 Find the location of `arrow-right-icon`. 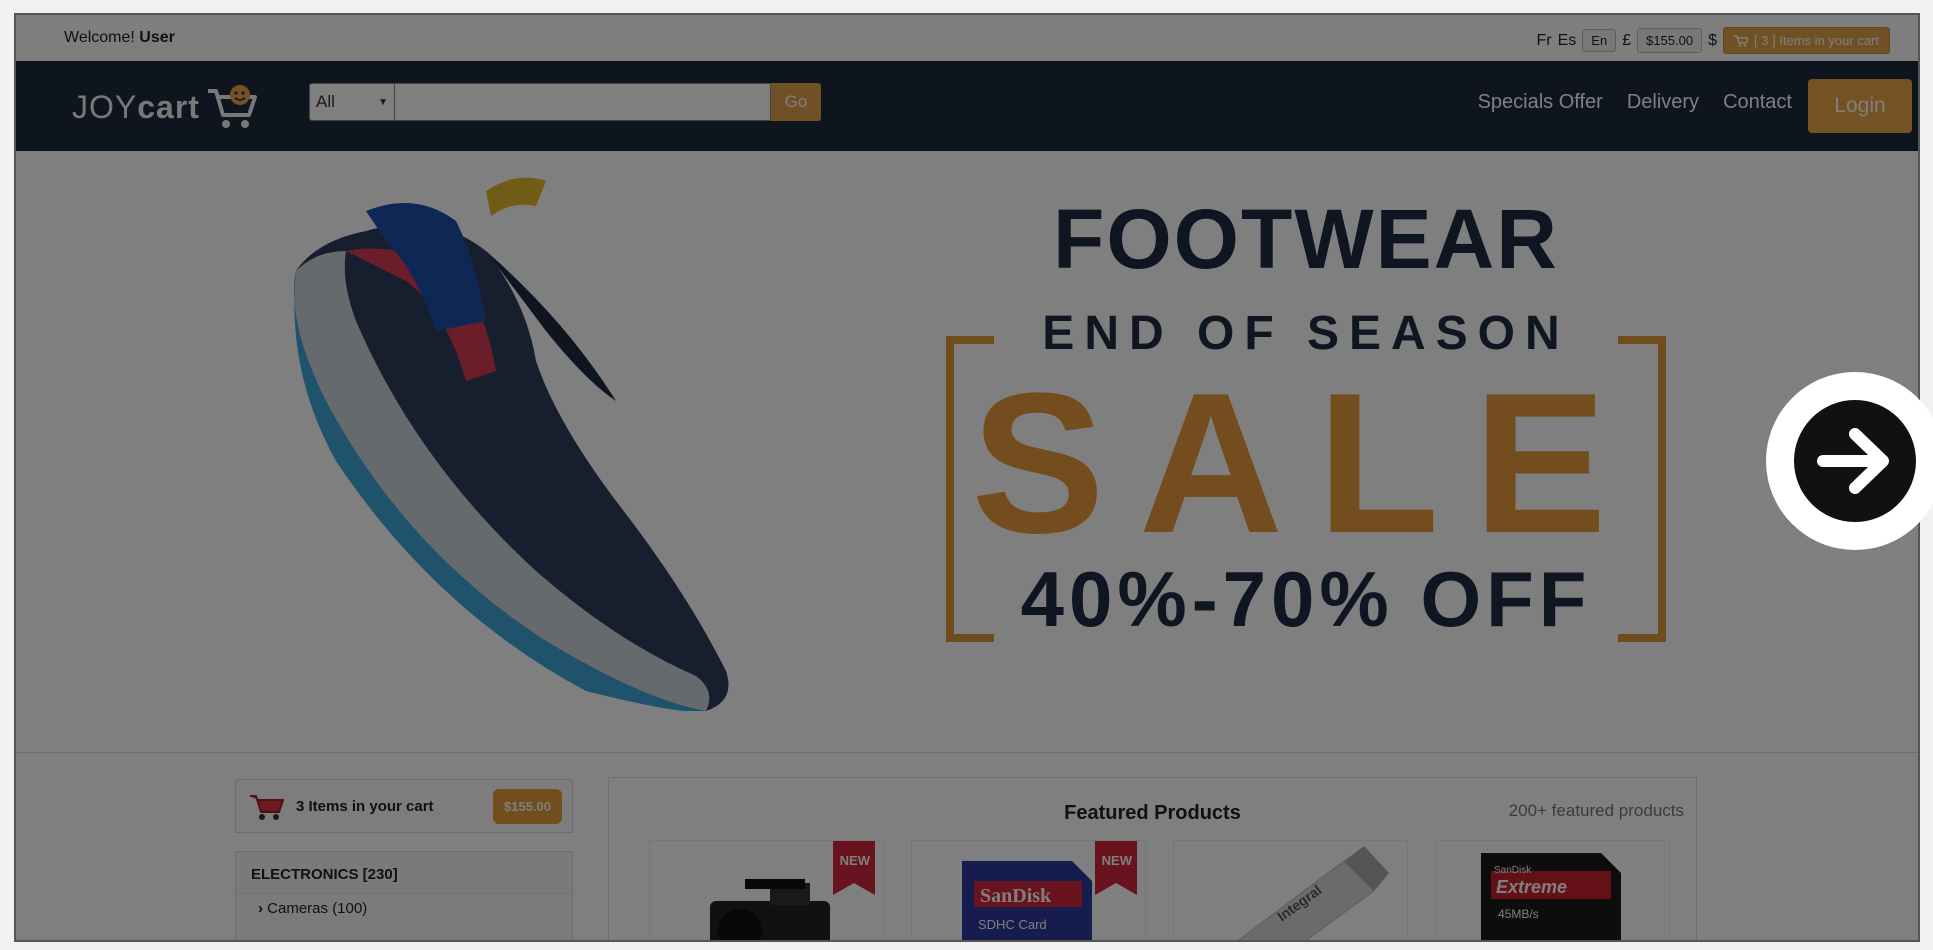

arrow-right-icon is located at coordinates (1853, 461).